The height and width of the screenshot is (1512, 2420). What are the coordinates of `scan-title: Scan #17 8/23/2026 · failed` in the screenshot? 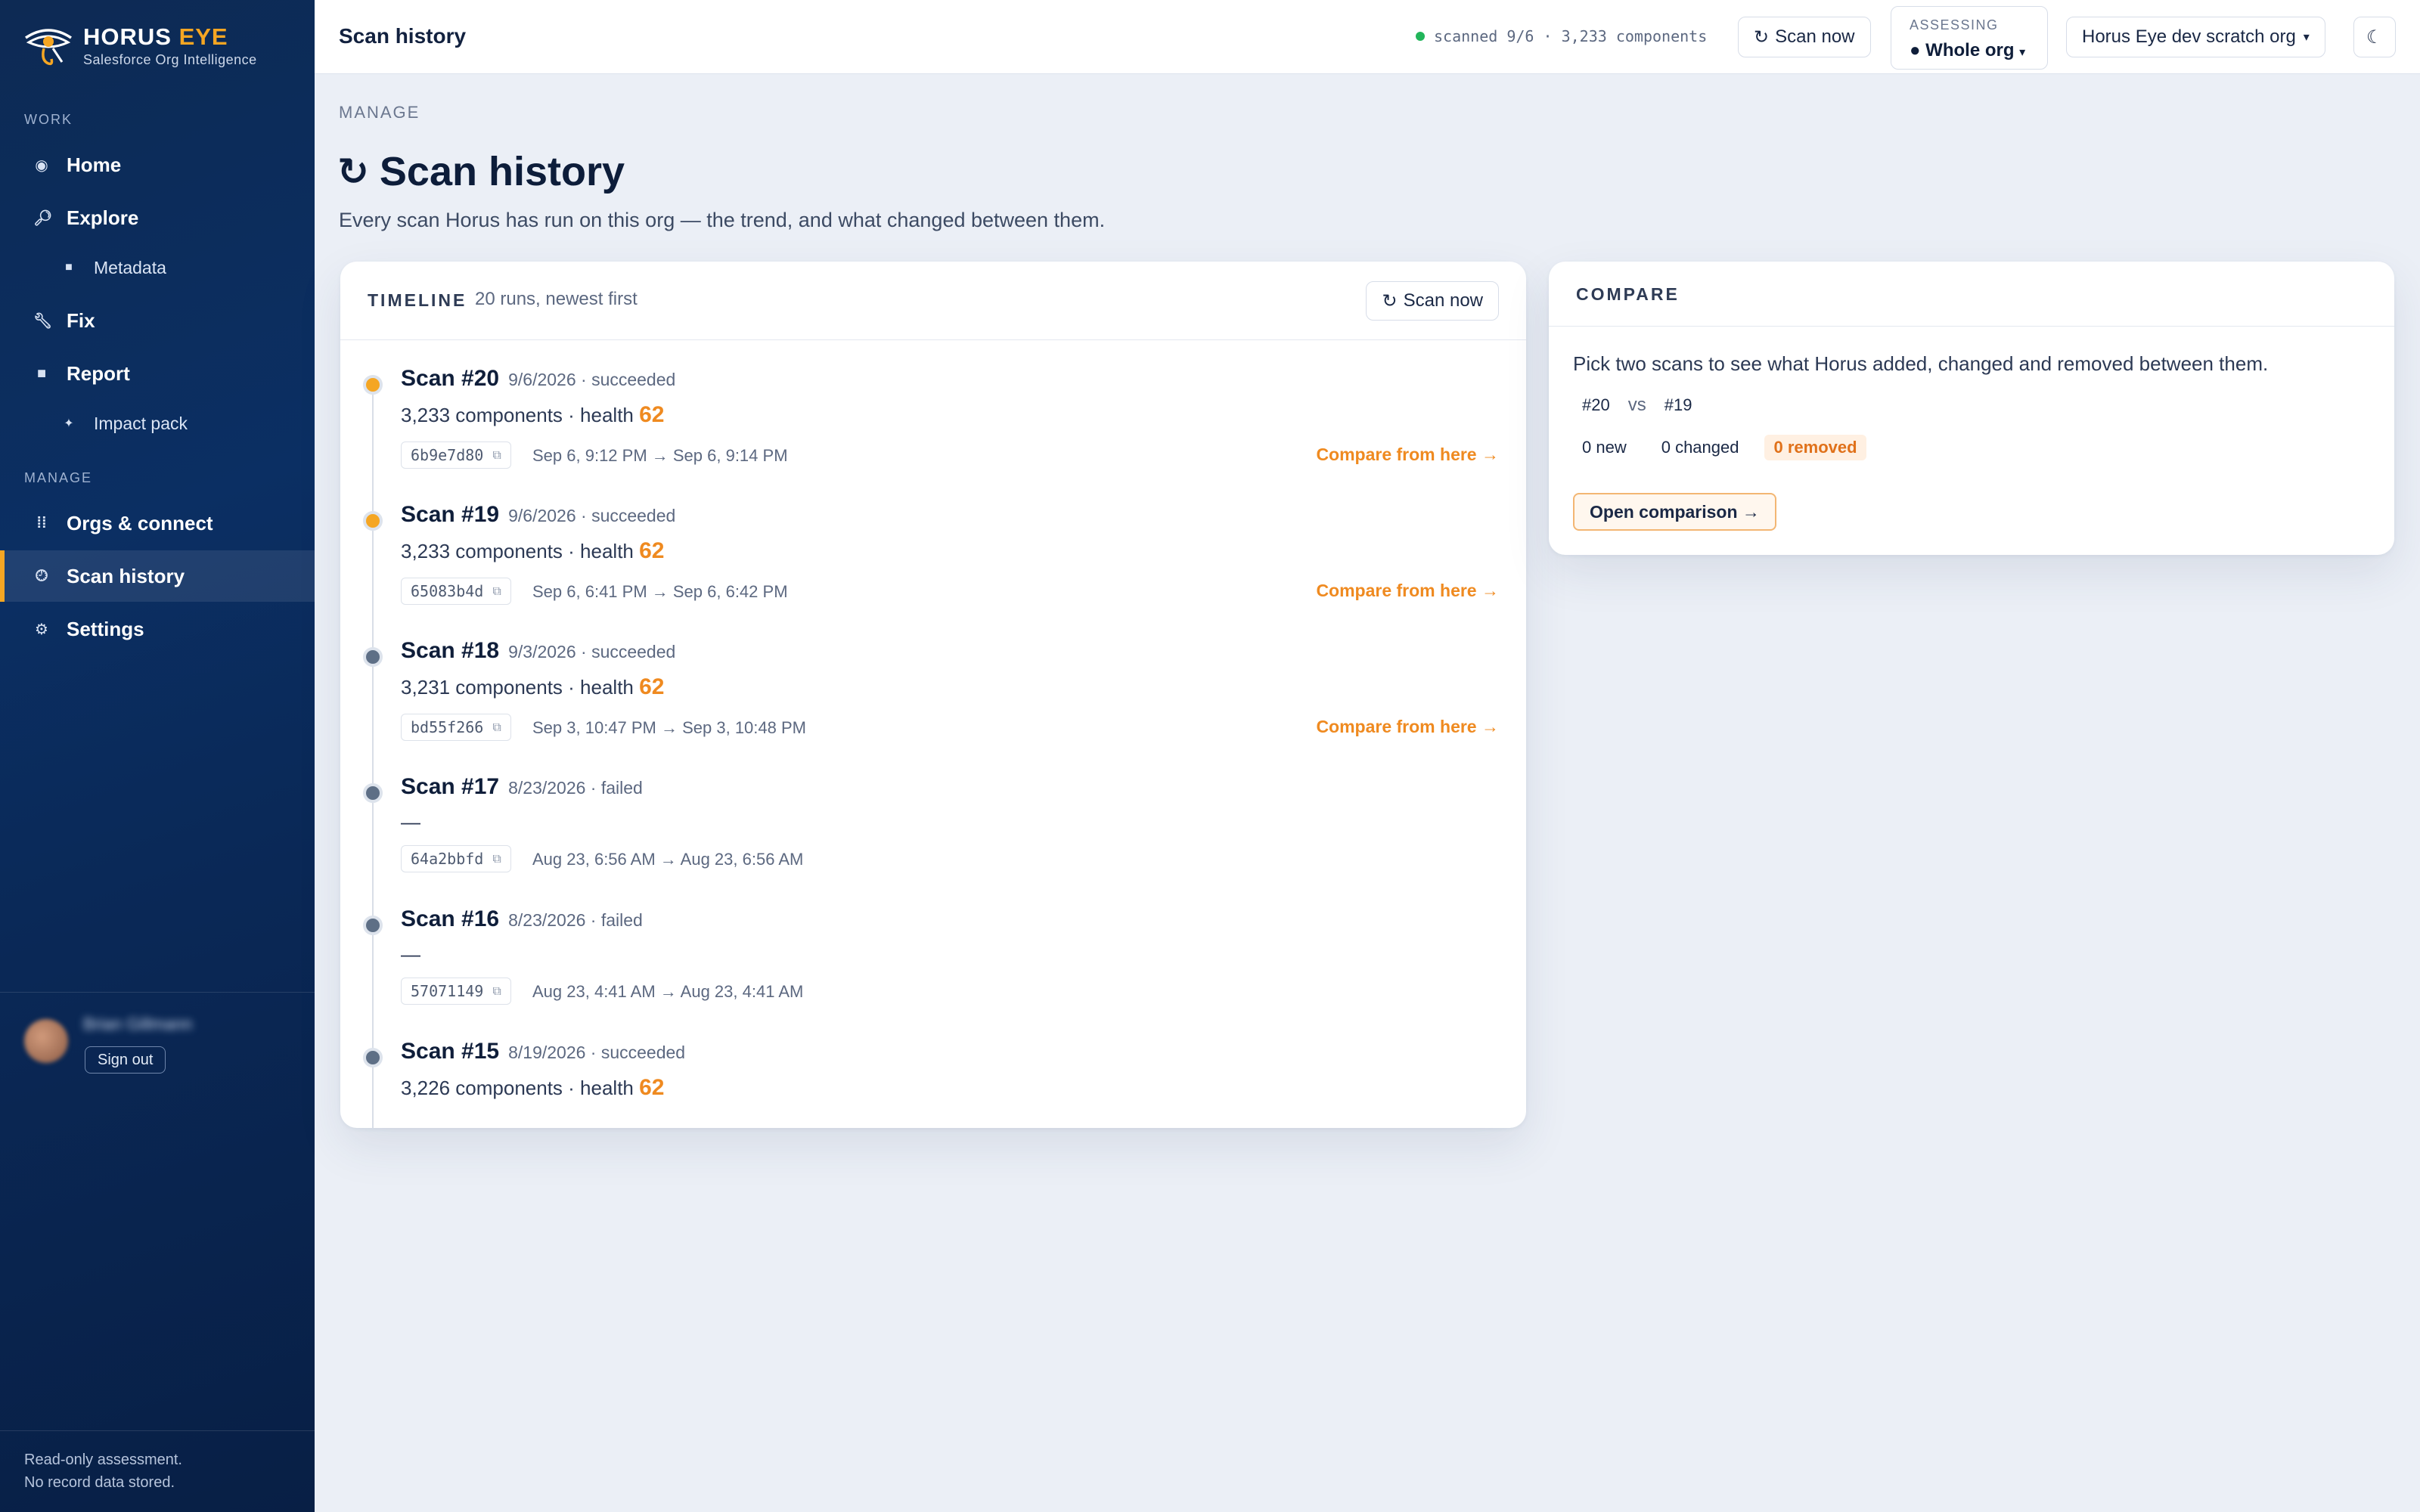 It's located at (522, 787).